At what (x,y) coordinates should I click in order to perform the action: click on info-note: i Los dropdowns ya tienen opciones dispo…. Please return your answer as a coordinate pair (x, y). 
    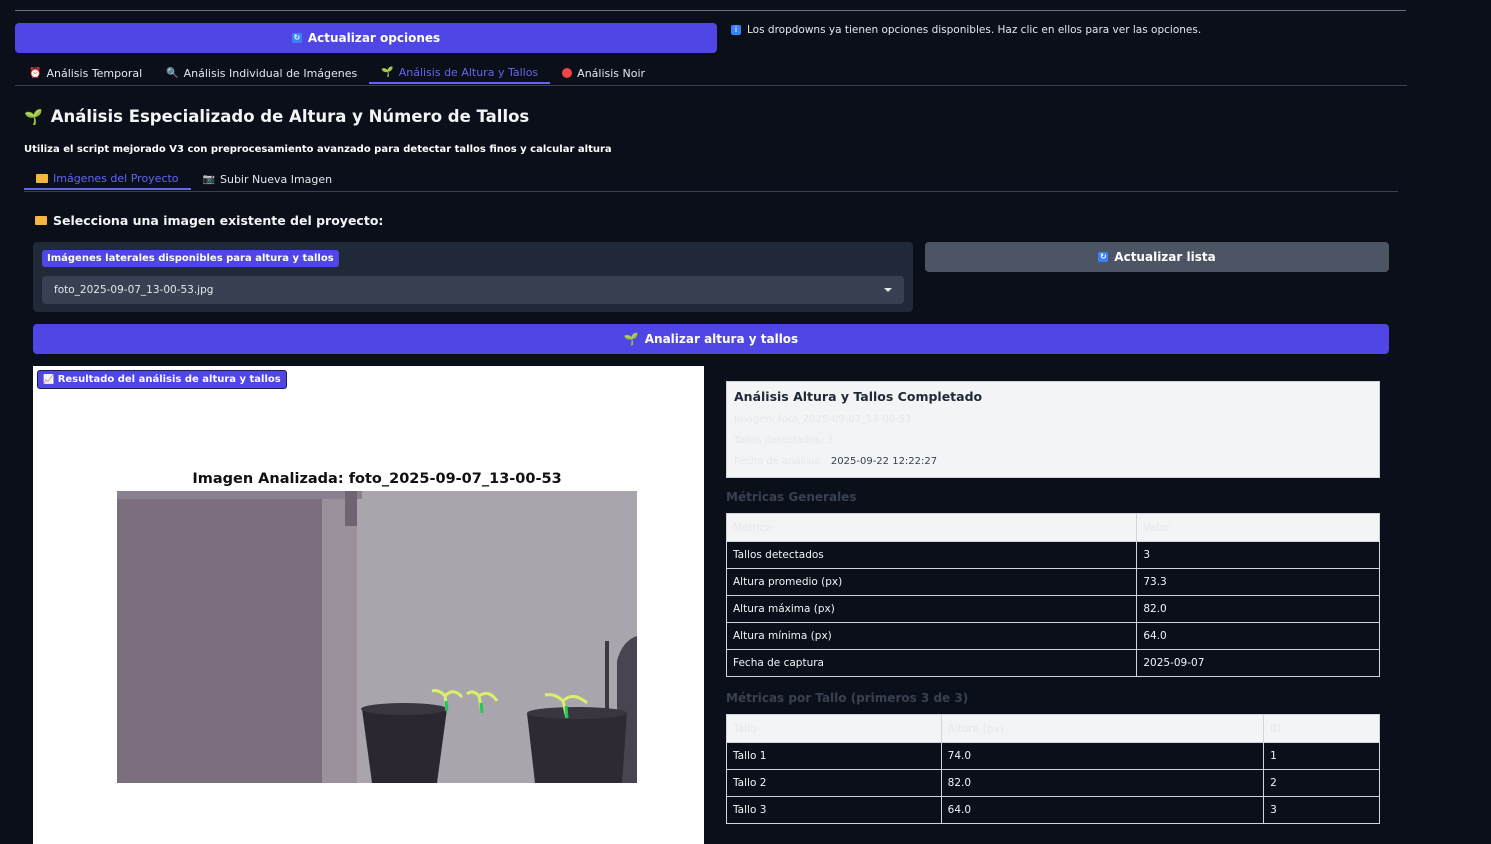
    Looking at the image, I should click on (966, 30).